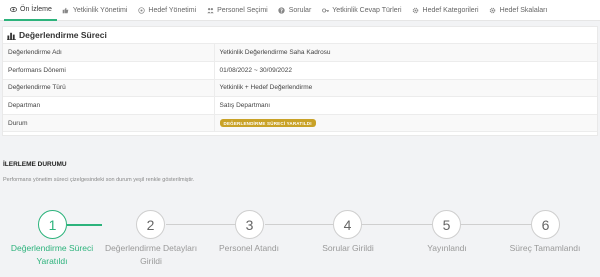 The image size is (600, 277). I want to click on tab-label: Personel Seçimi, so click(242, 10).